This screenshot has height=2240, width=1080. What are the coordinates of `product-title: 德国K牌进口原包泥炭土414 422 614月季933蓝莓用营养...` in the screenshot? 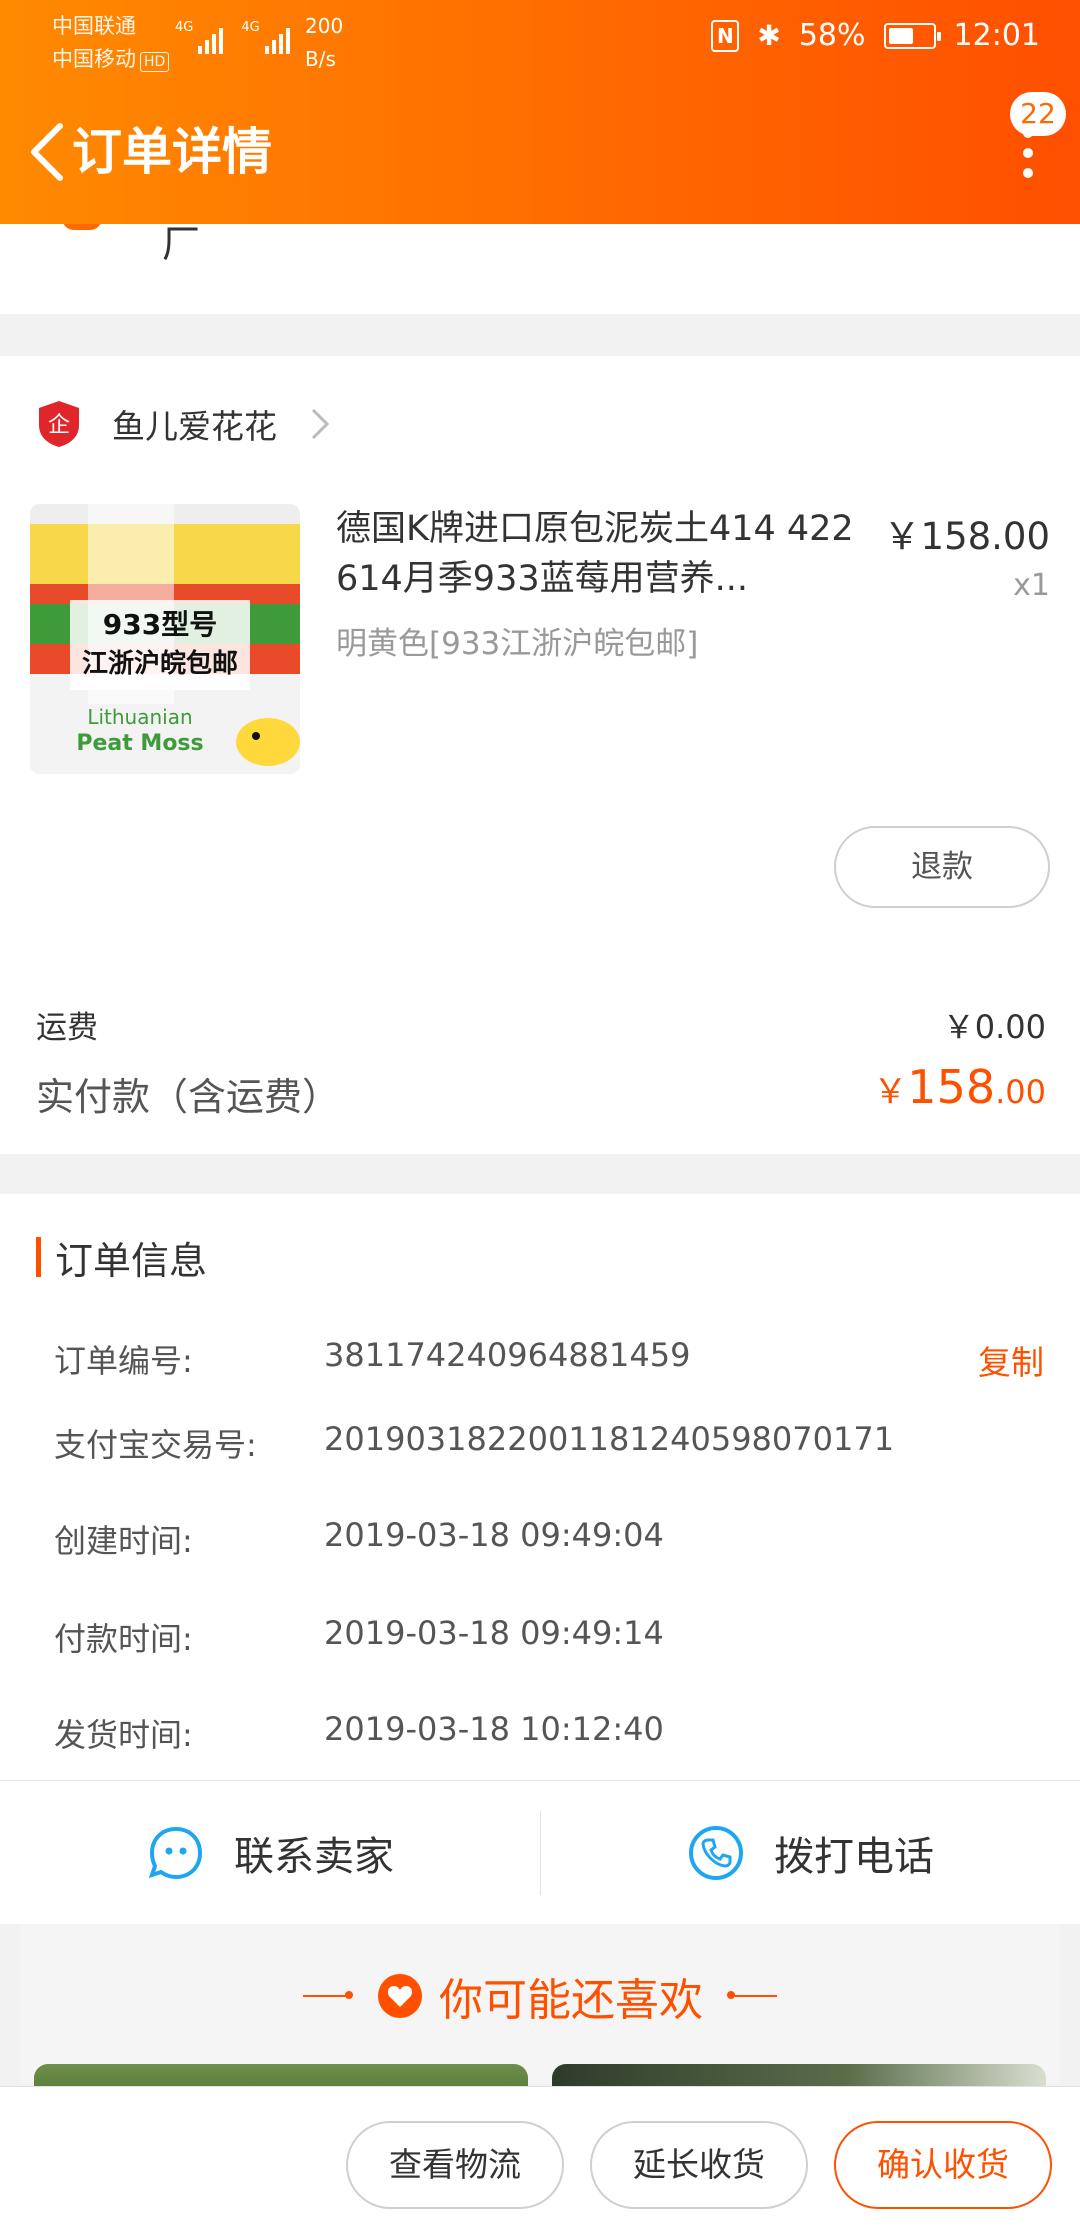 It's located at (596, 554).